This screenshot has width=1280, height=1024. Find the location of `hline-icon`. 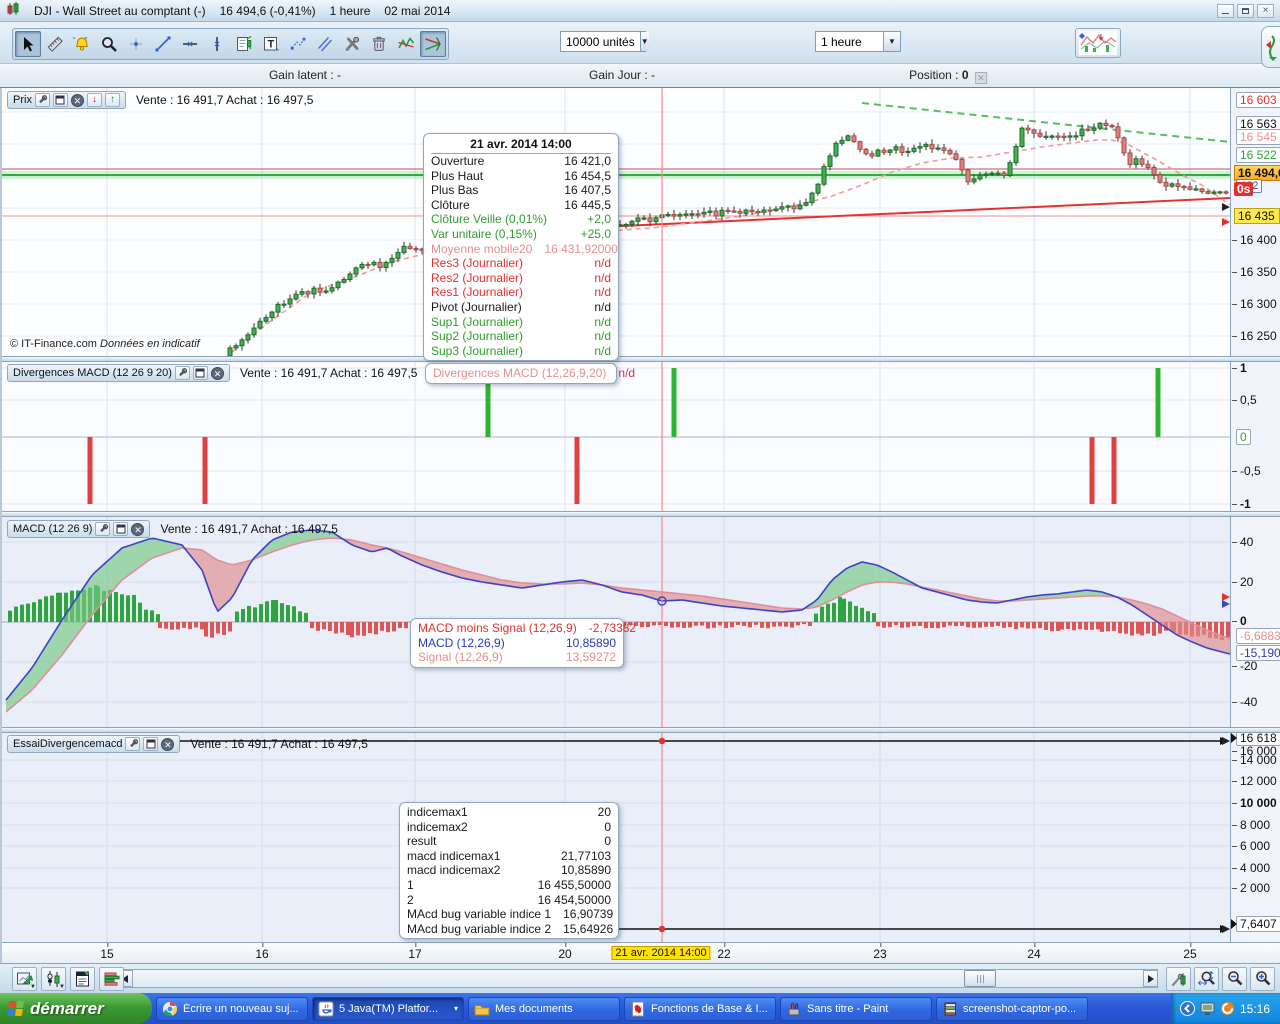

hline-icon is located at coordinates (190, 44).